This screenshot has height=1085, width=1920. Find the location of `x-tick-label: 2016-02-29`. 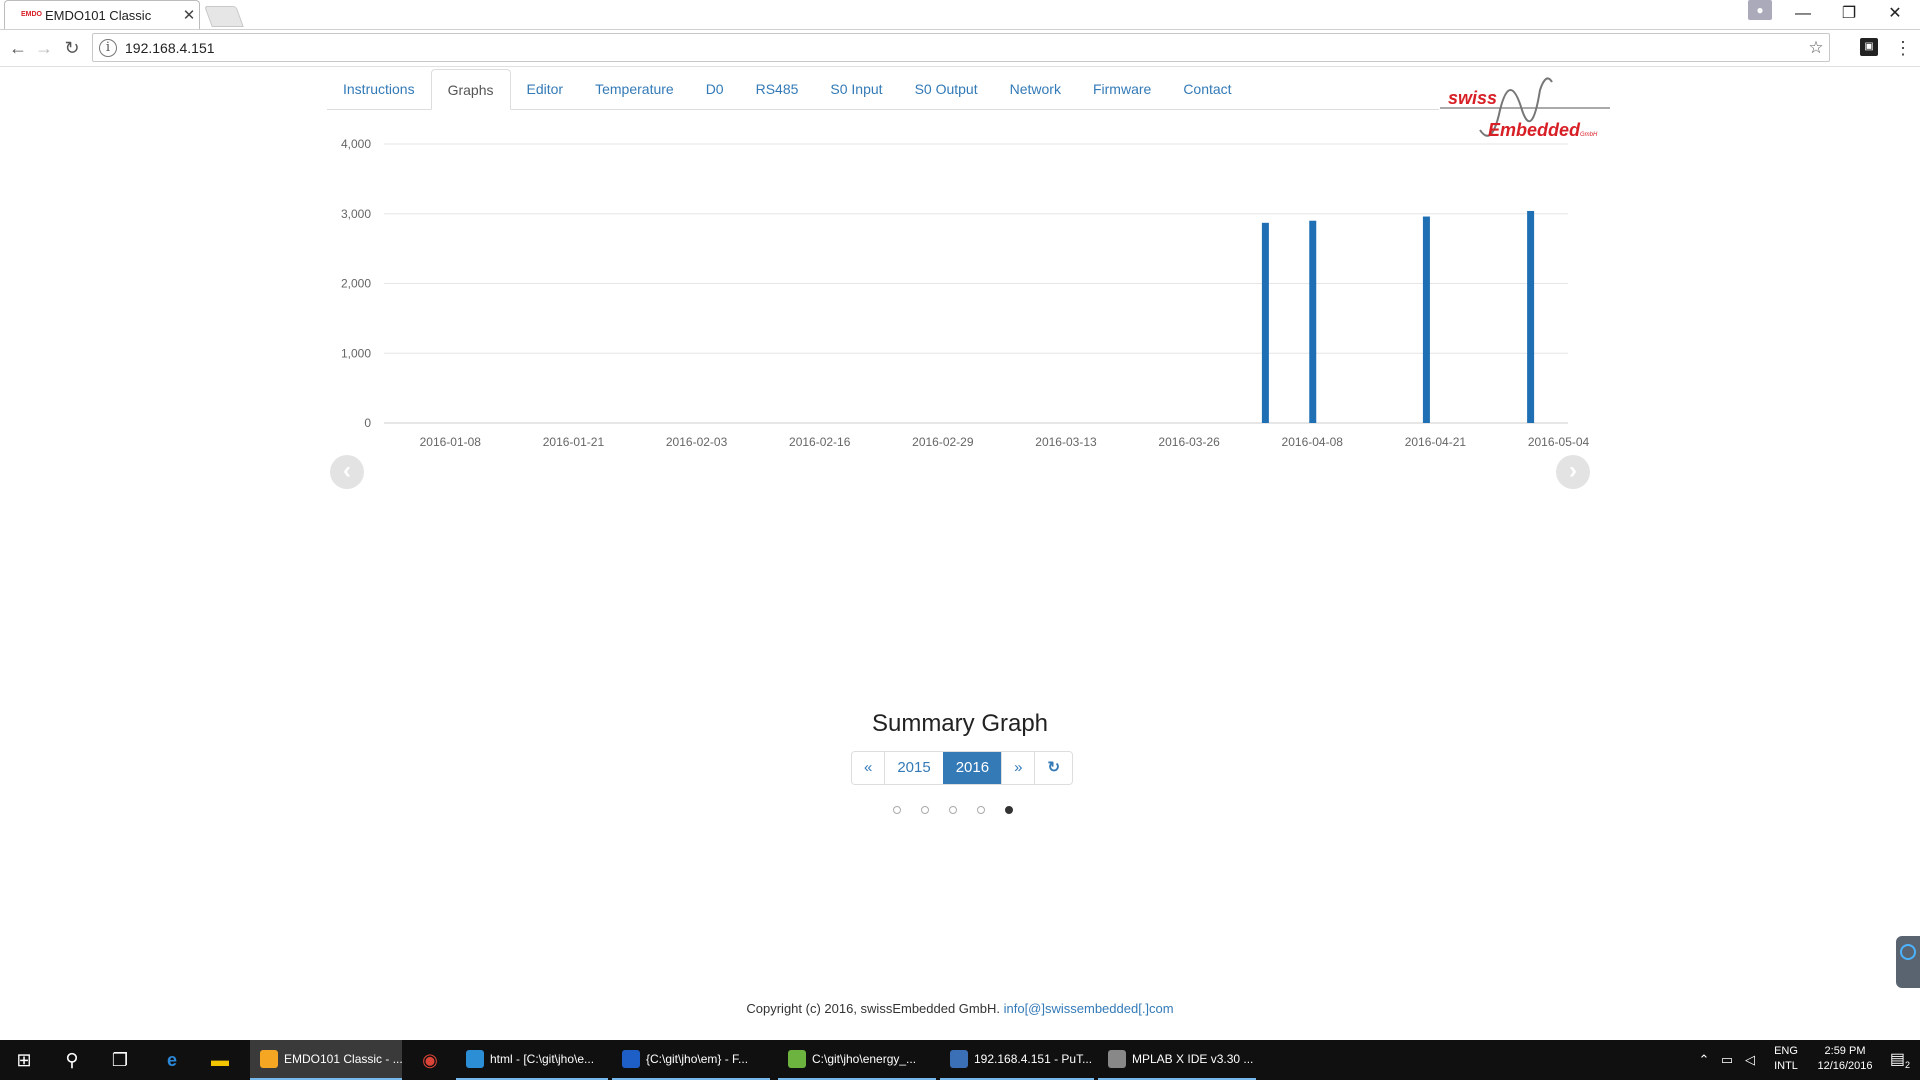

x-tick-label: 2016-02-29 is located at coordinates (943, 442).